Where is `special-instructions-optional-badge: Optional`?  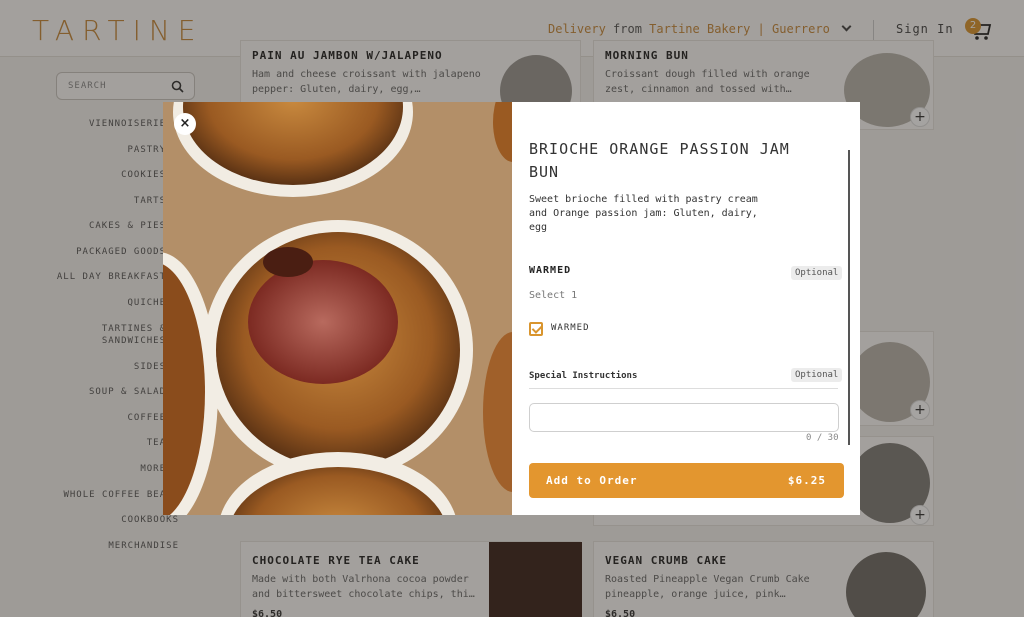
special-instructions-optional-badge: Optional is located at coordinates (817, 375).